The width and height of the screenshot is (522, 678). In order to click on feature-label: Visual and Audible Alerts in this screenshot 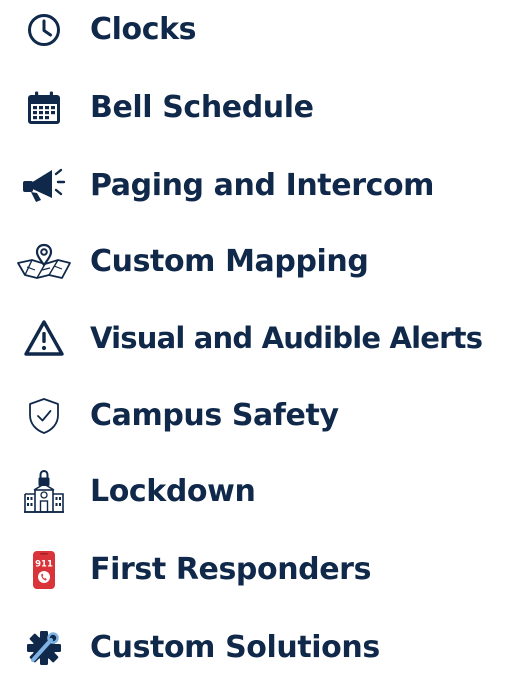, I will do `click(286, 338)`.